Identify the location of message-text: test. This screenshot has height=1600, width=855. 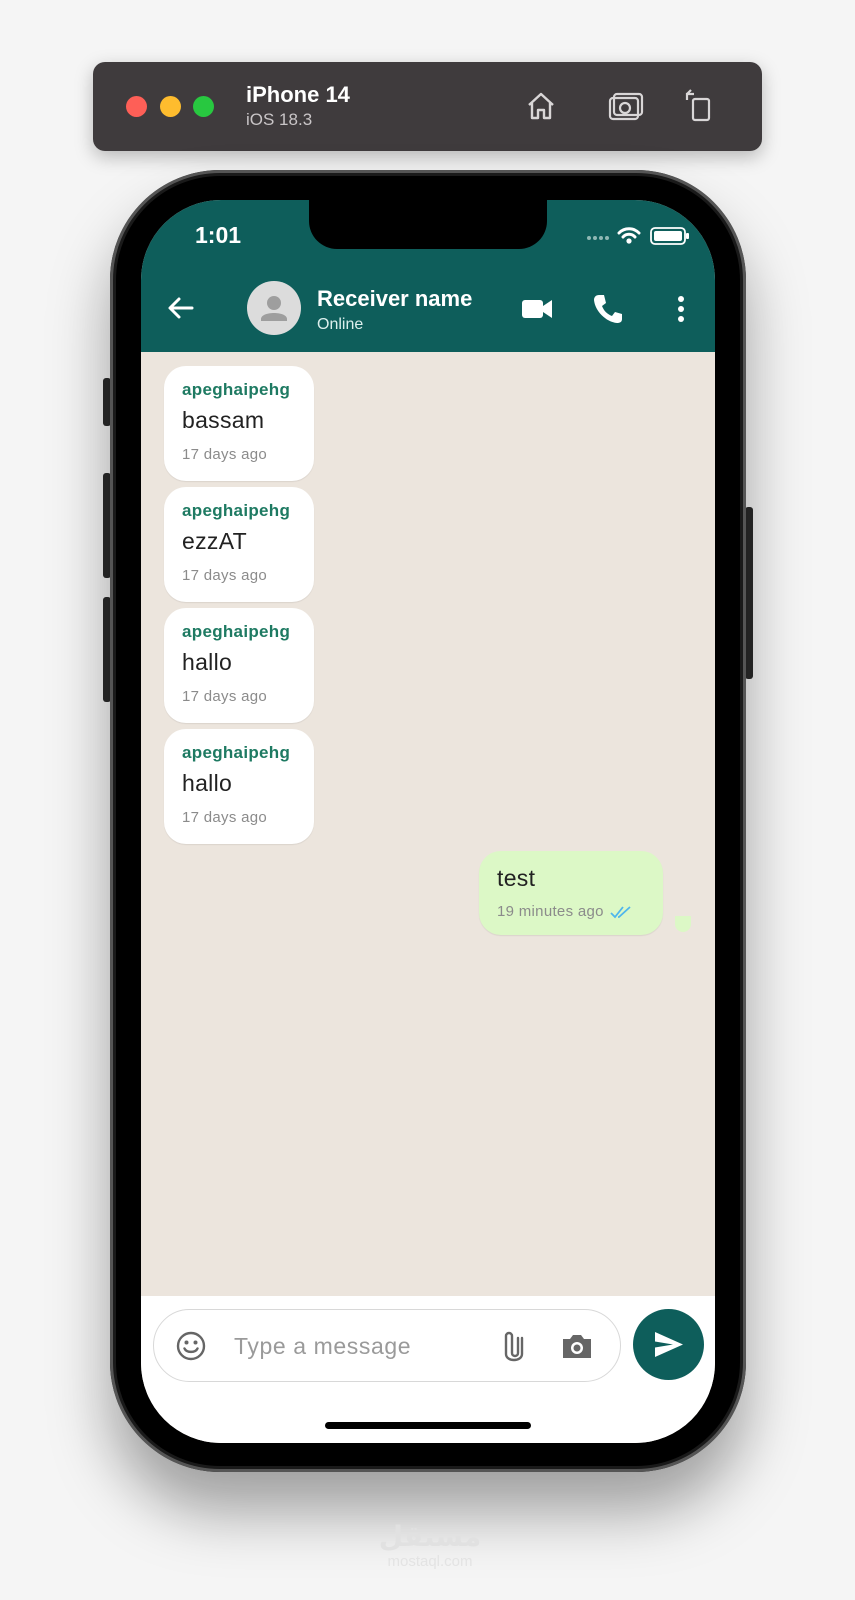
(516, 878).